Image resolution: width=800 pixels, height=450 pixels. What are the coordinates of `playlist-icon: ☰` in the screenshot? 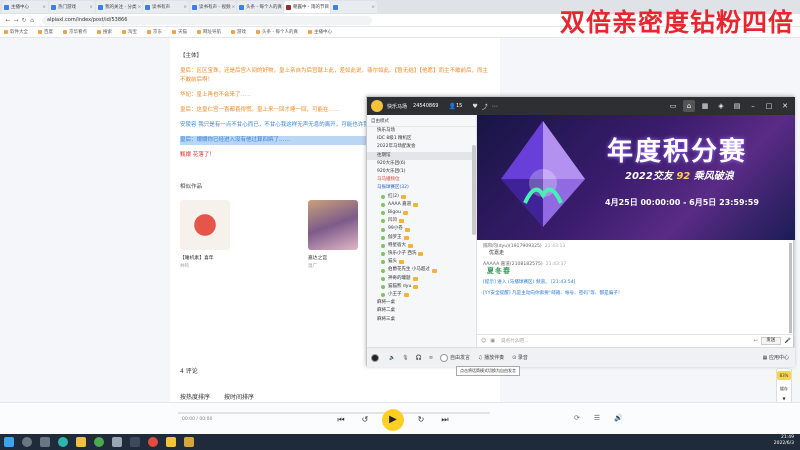 It's located at (597, 418).